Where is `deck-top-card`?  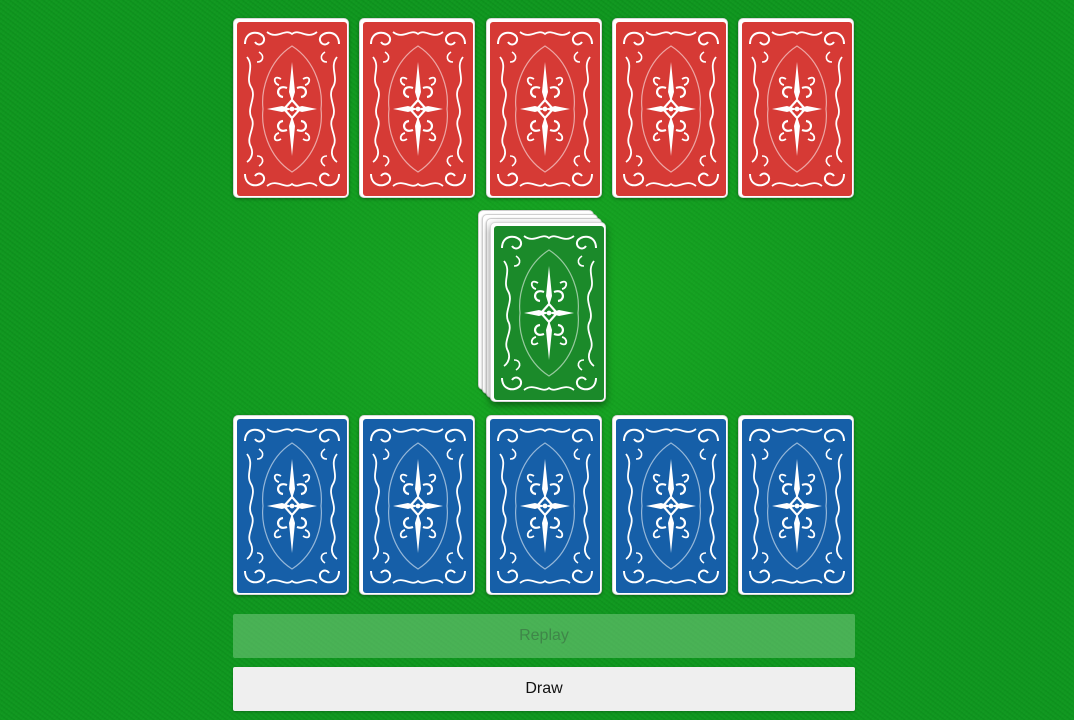
deck-top-card is located at coordinates (548, 312).